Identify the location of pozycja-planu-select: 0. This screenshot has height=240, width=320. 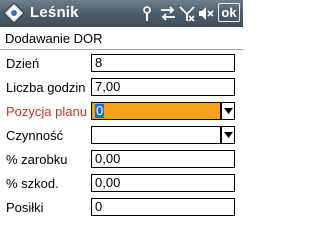
(156, 111).